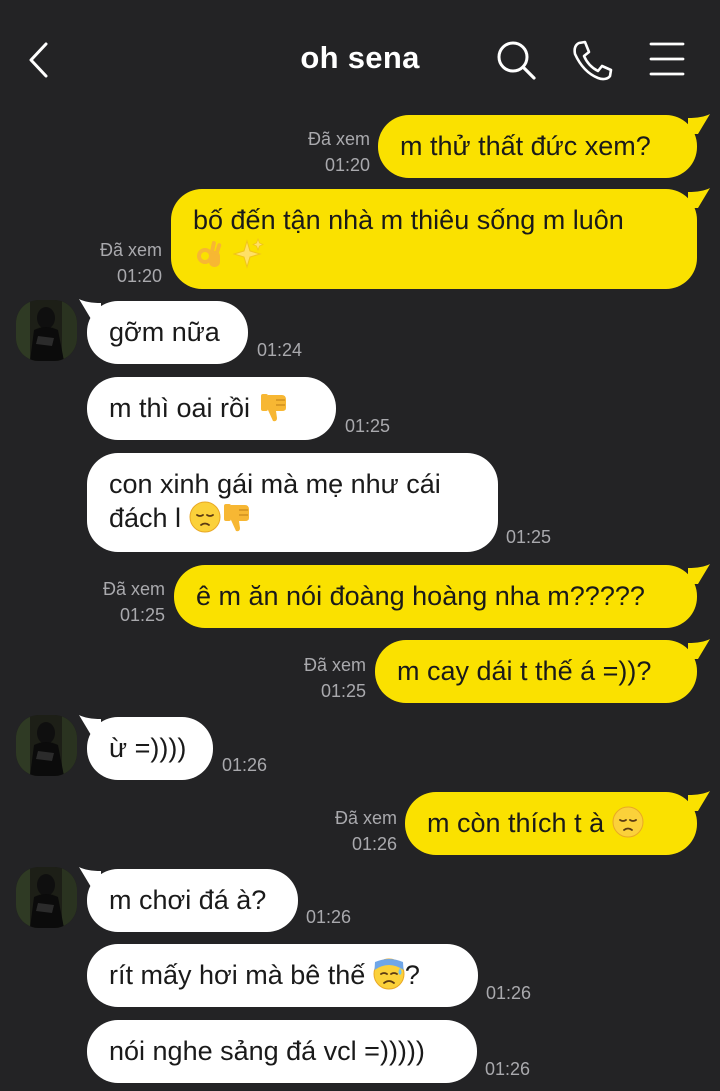 This screenshot has height=1091, width=720. Describe the element at coordinates (188, 900) in the screenshot. I see `message-text: m chơi đá à?` at that location.